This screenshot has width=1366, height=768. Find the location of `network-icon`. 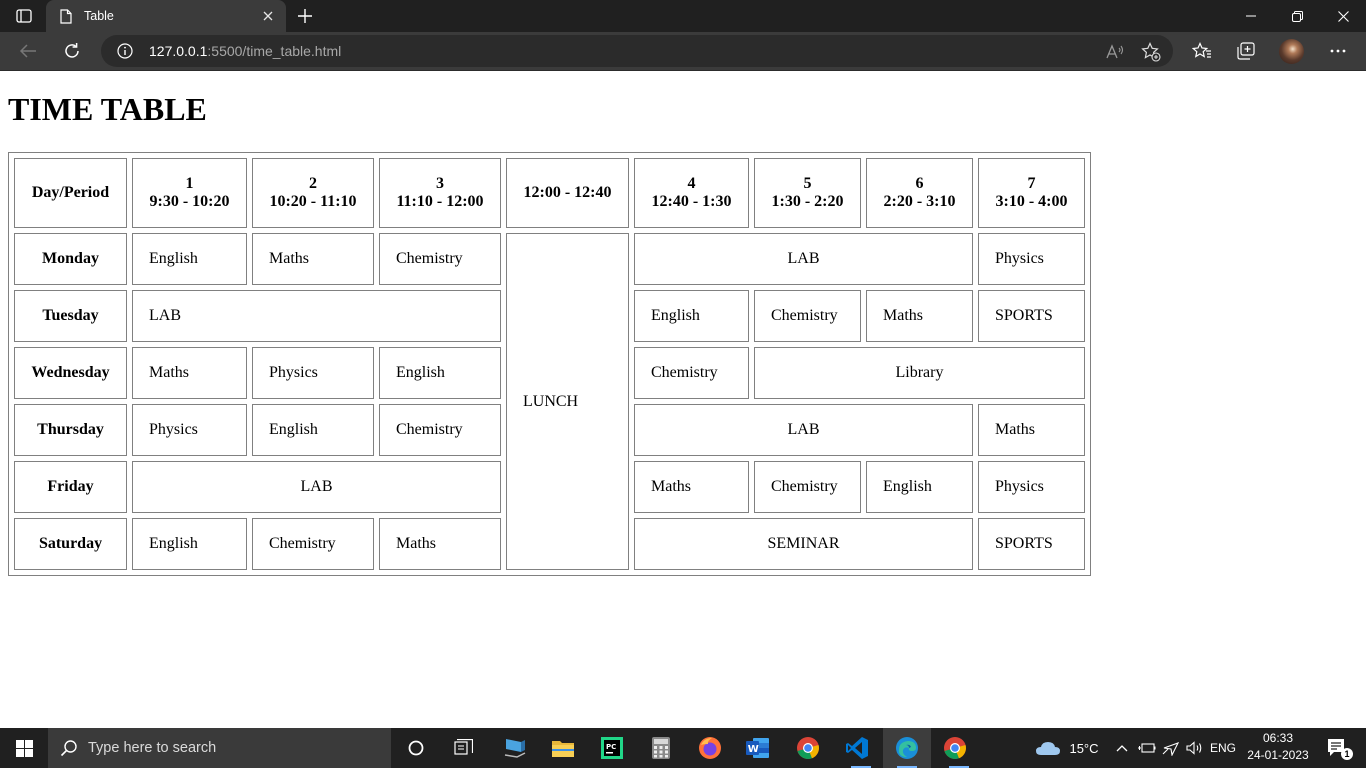

network-icon is located at coordinates (1171, 748).